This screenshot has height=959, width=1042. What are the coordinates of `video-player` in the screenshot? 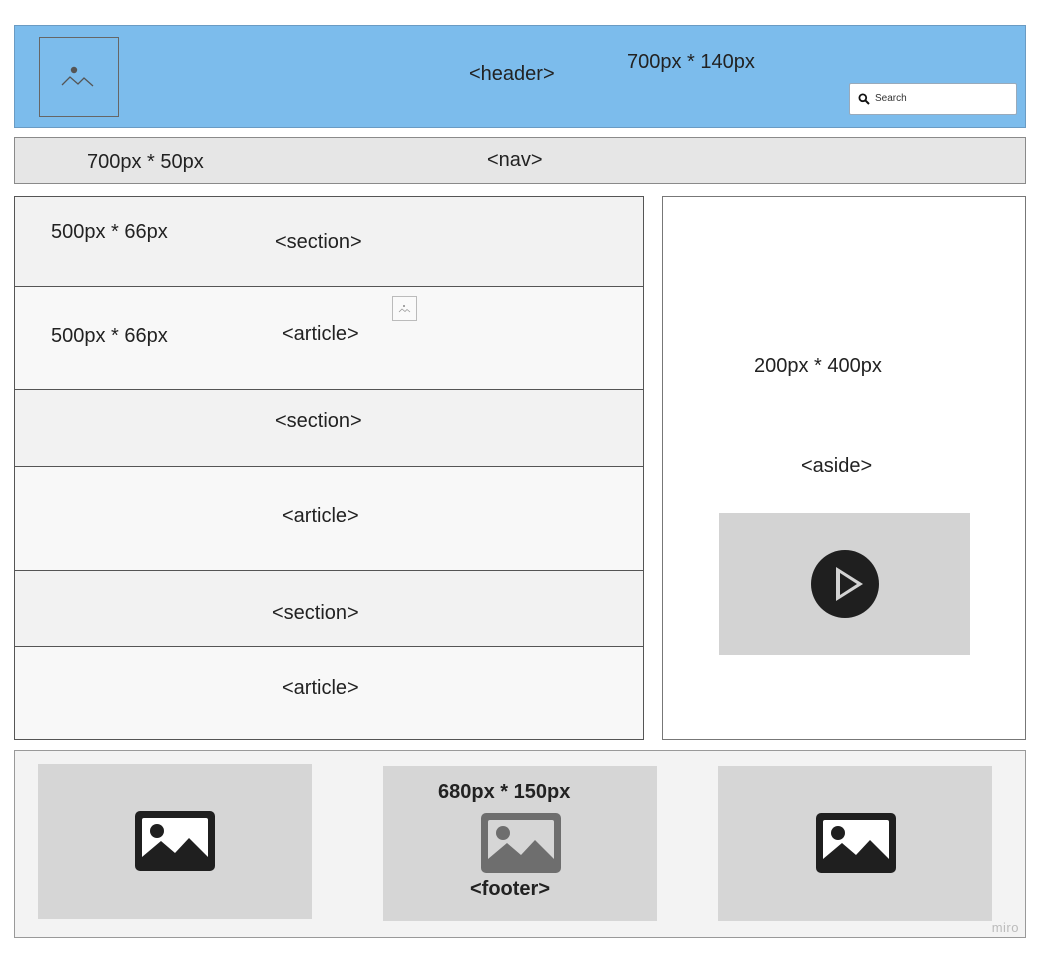 It's located at (844, 584).